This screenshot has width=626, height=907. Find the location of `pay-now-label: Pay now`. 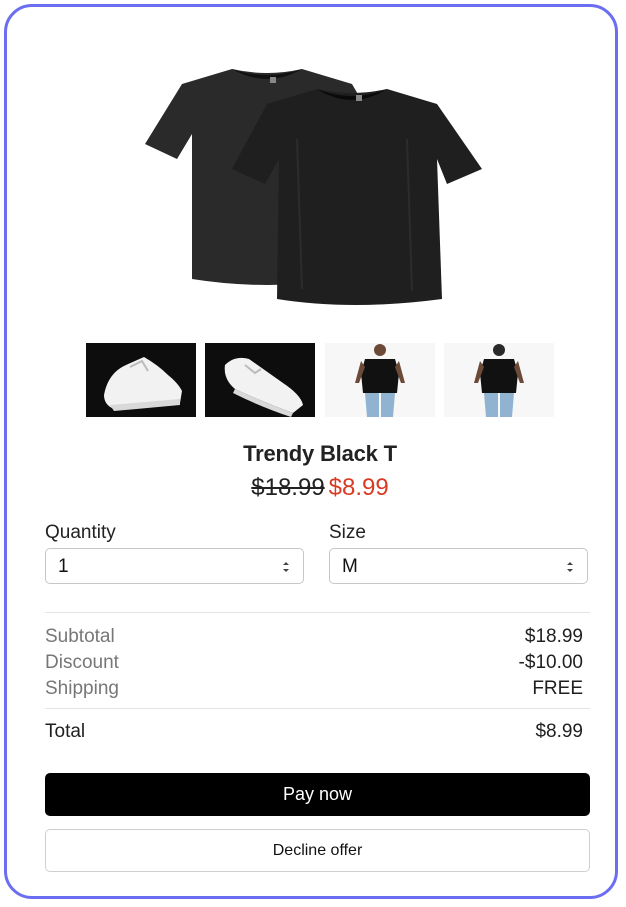

pay-now-label: Pay now is located at coordinates (317, 794).